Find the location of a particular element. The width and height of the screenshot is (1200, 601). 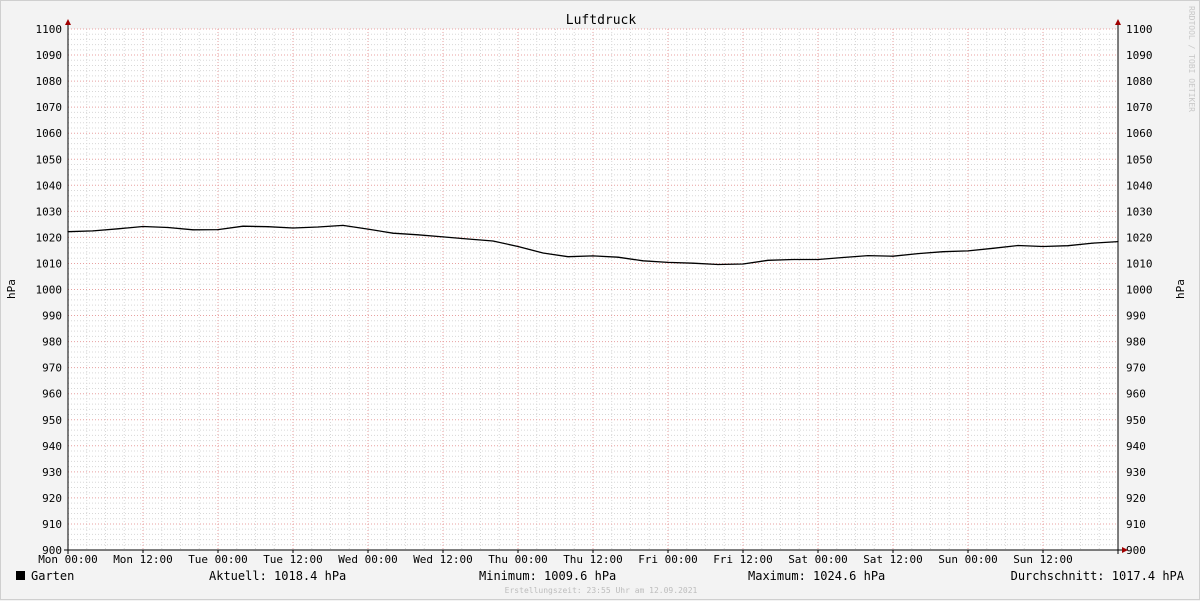

y-tick-label-right: 900 is located at coordinates (1136, 550).